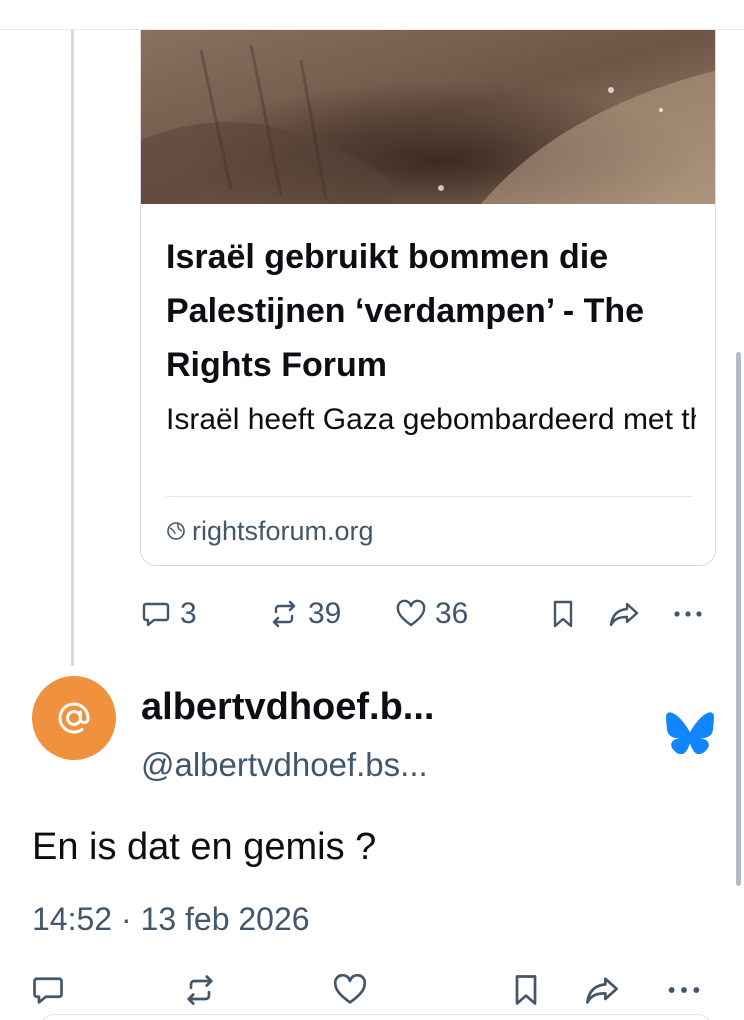 This screenshot has width=744, height=1020. What do you see at coordinates (325, 613) in the screenshot?
I see `repost-count: 39` at bounding box center [325, 613].